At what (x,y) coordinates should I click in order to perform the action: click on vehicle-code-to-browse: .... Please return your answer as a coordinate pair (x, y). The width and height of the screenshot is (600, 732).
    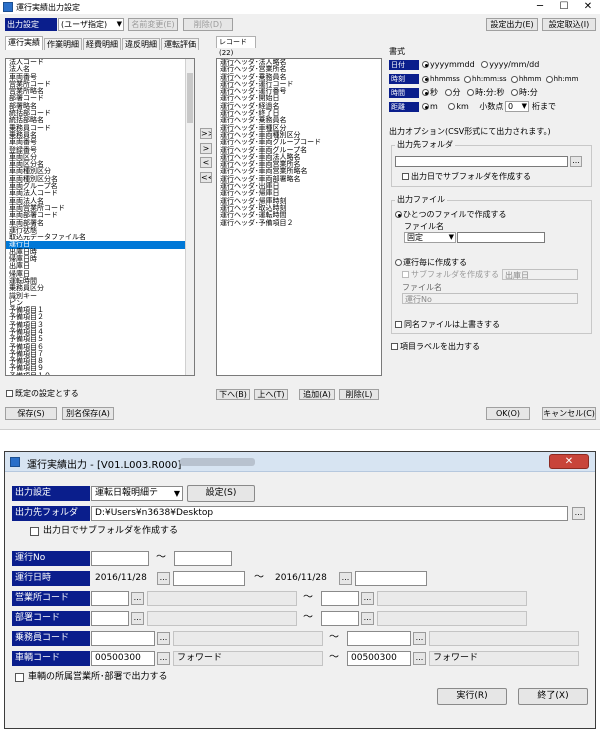
    Looking at the image, I should click on (419, 658).